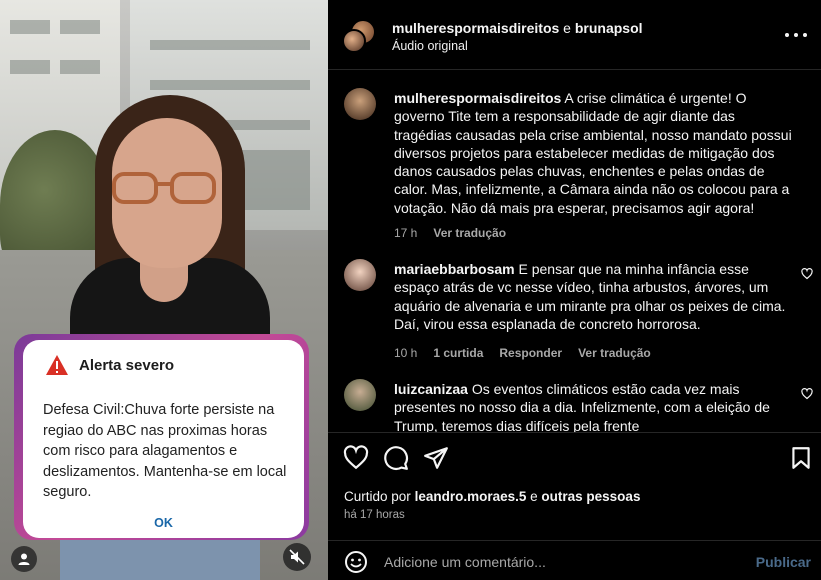 This screenshot has width=821, height=580. What do you see at coordinates (567, 28) in the screenshot?
I see `header-separator: e` at bounding box center [567, 28].